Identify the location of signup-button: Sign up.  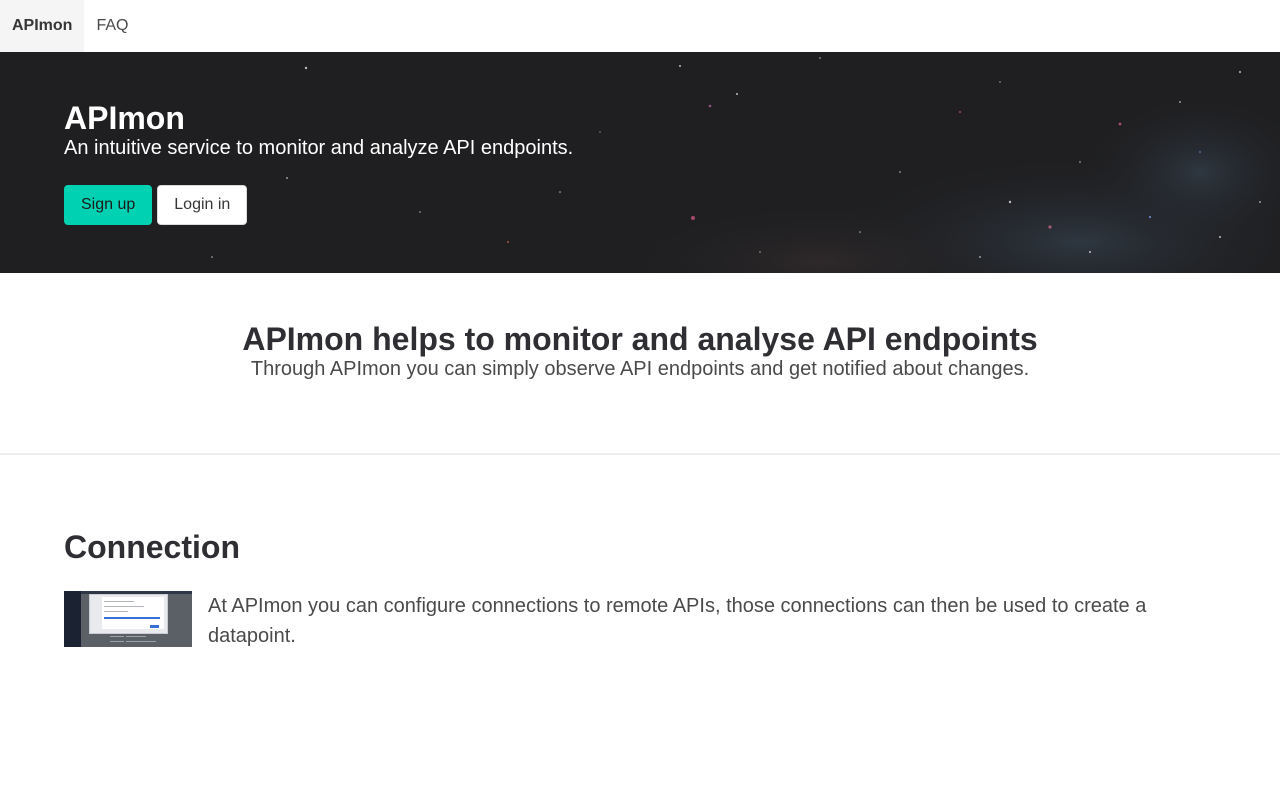
(108, 205).